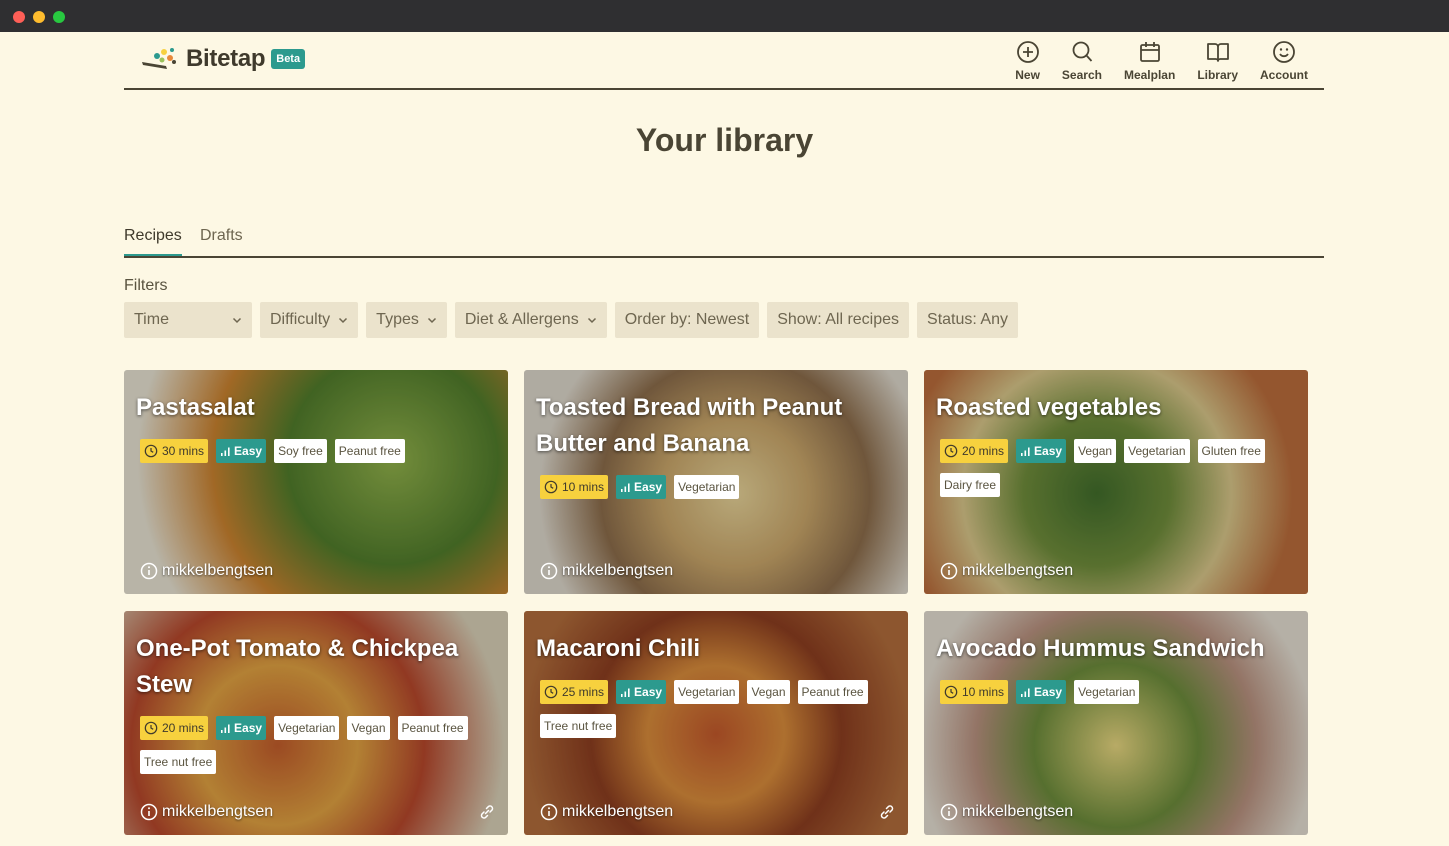  What do you see at coordinates (724, 241) in the screenshot?
I see `library-tabs: Recipes Drafts` at bounding box center [724, 241].